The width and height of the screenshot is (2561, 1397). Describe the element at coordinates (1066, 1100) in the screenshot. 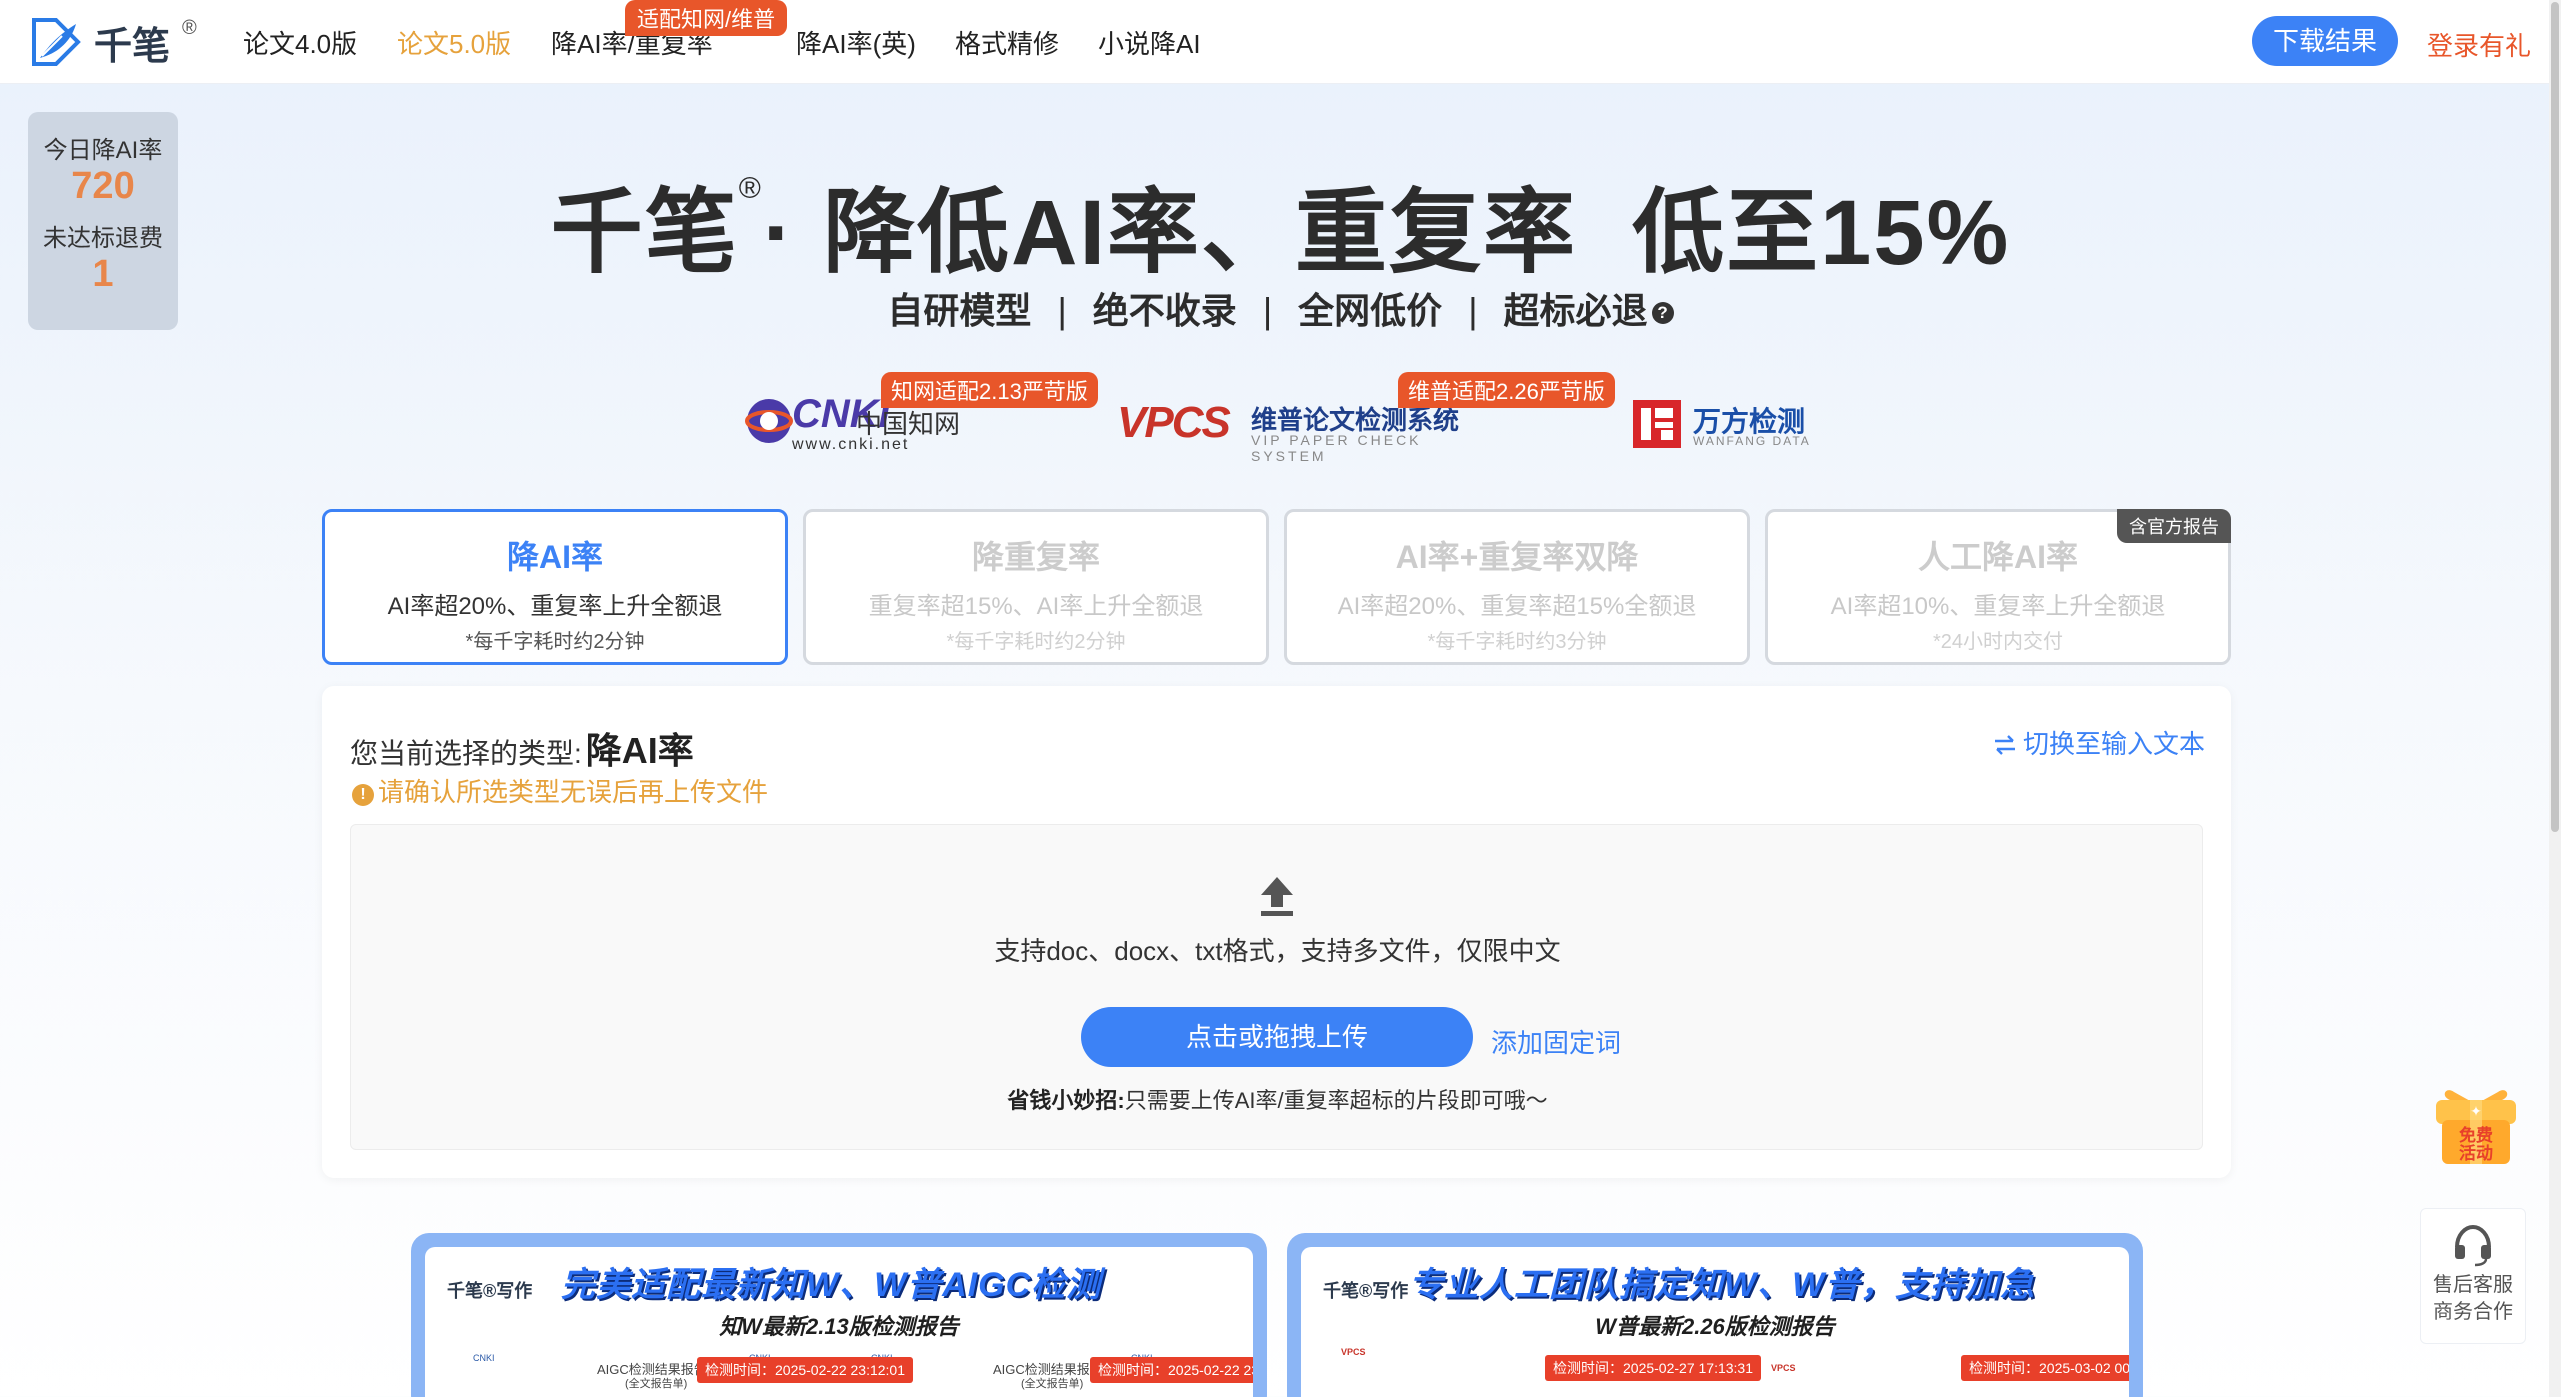

I see `tip-label: 省钱小妙招:` at that location.